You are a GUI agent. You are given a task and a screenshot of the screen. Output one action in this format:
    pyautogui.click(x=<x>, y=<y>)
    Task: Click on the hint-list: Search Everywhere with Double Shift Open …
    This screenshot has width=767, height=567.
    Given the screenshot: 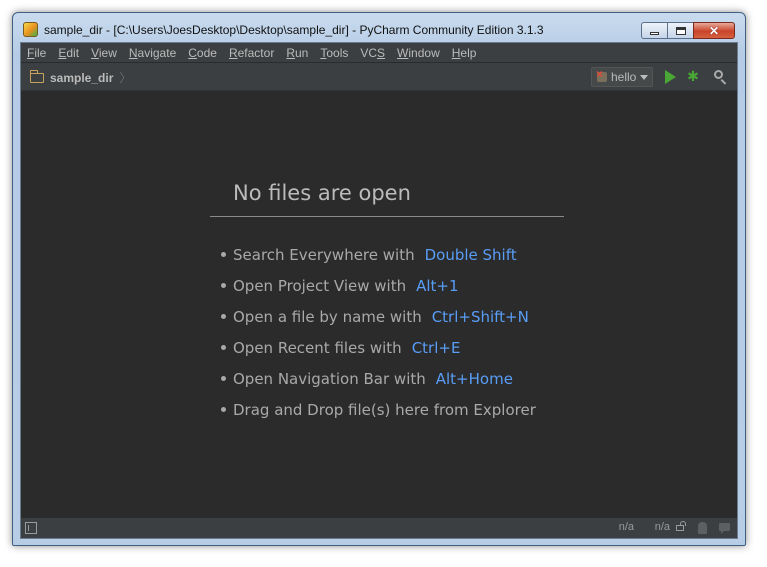 What is the action you would take?
    pyautogui.click(x=378, y=332)
    